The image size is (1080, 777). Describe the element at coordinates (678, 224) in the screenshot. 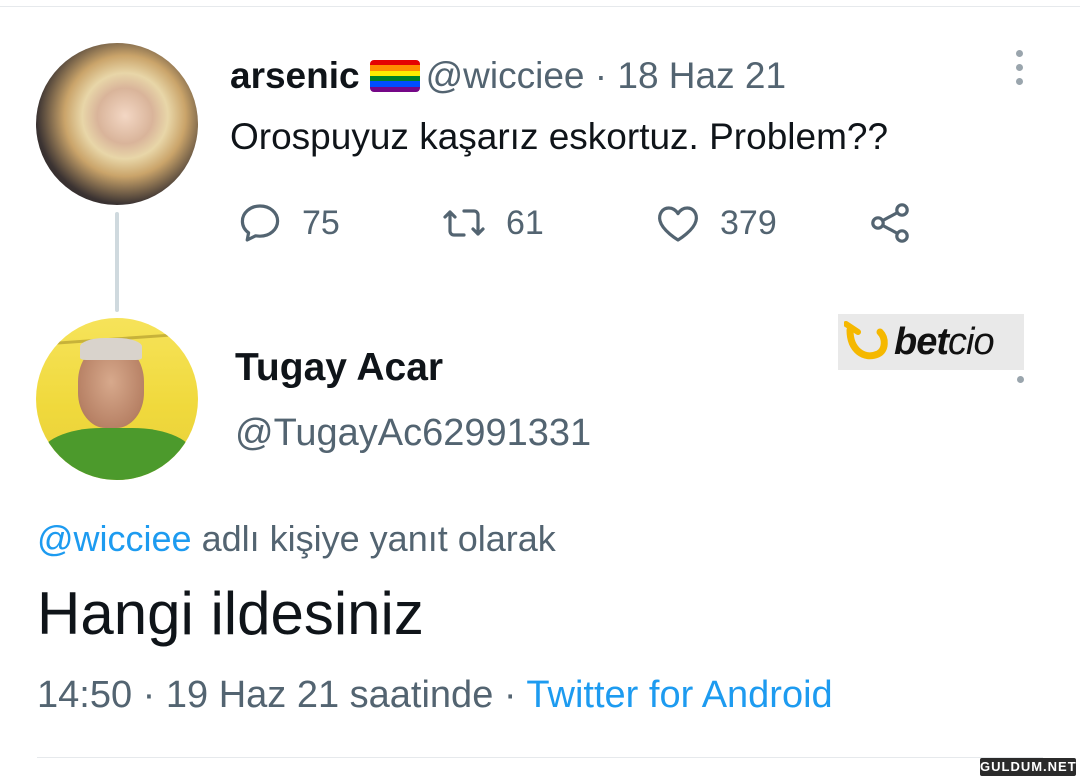

I see `heart-icon` at that location.